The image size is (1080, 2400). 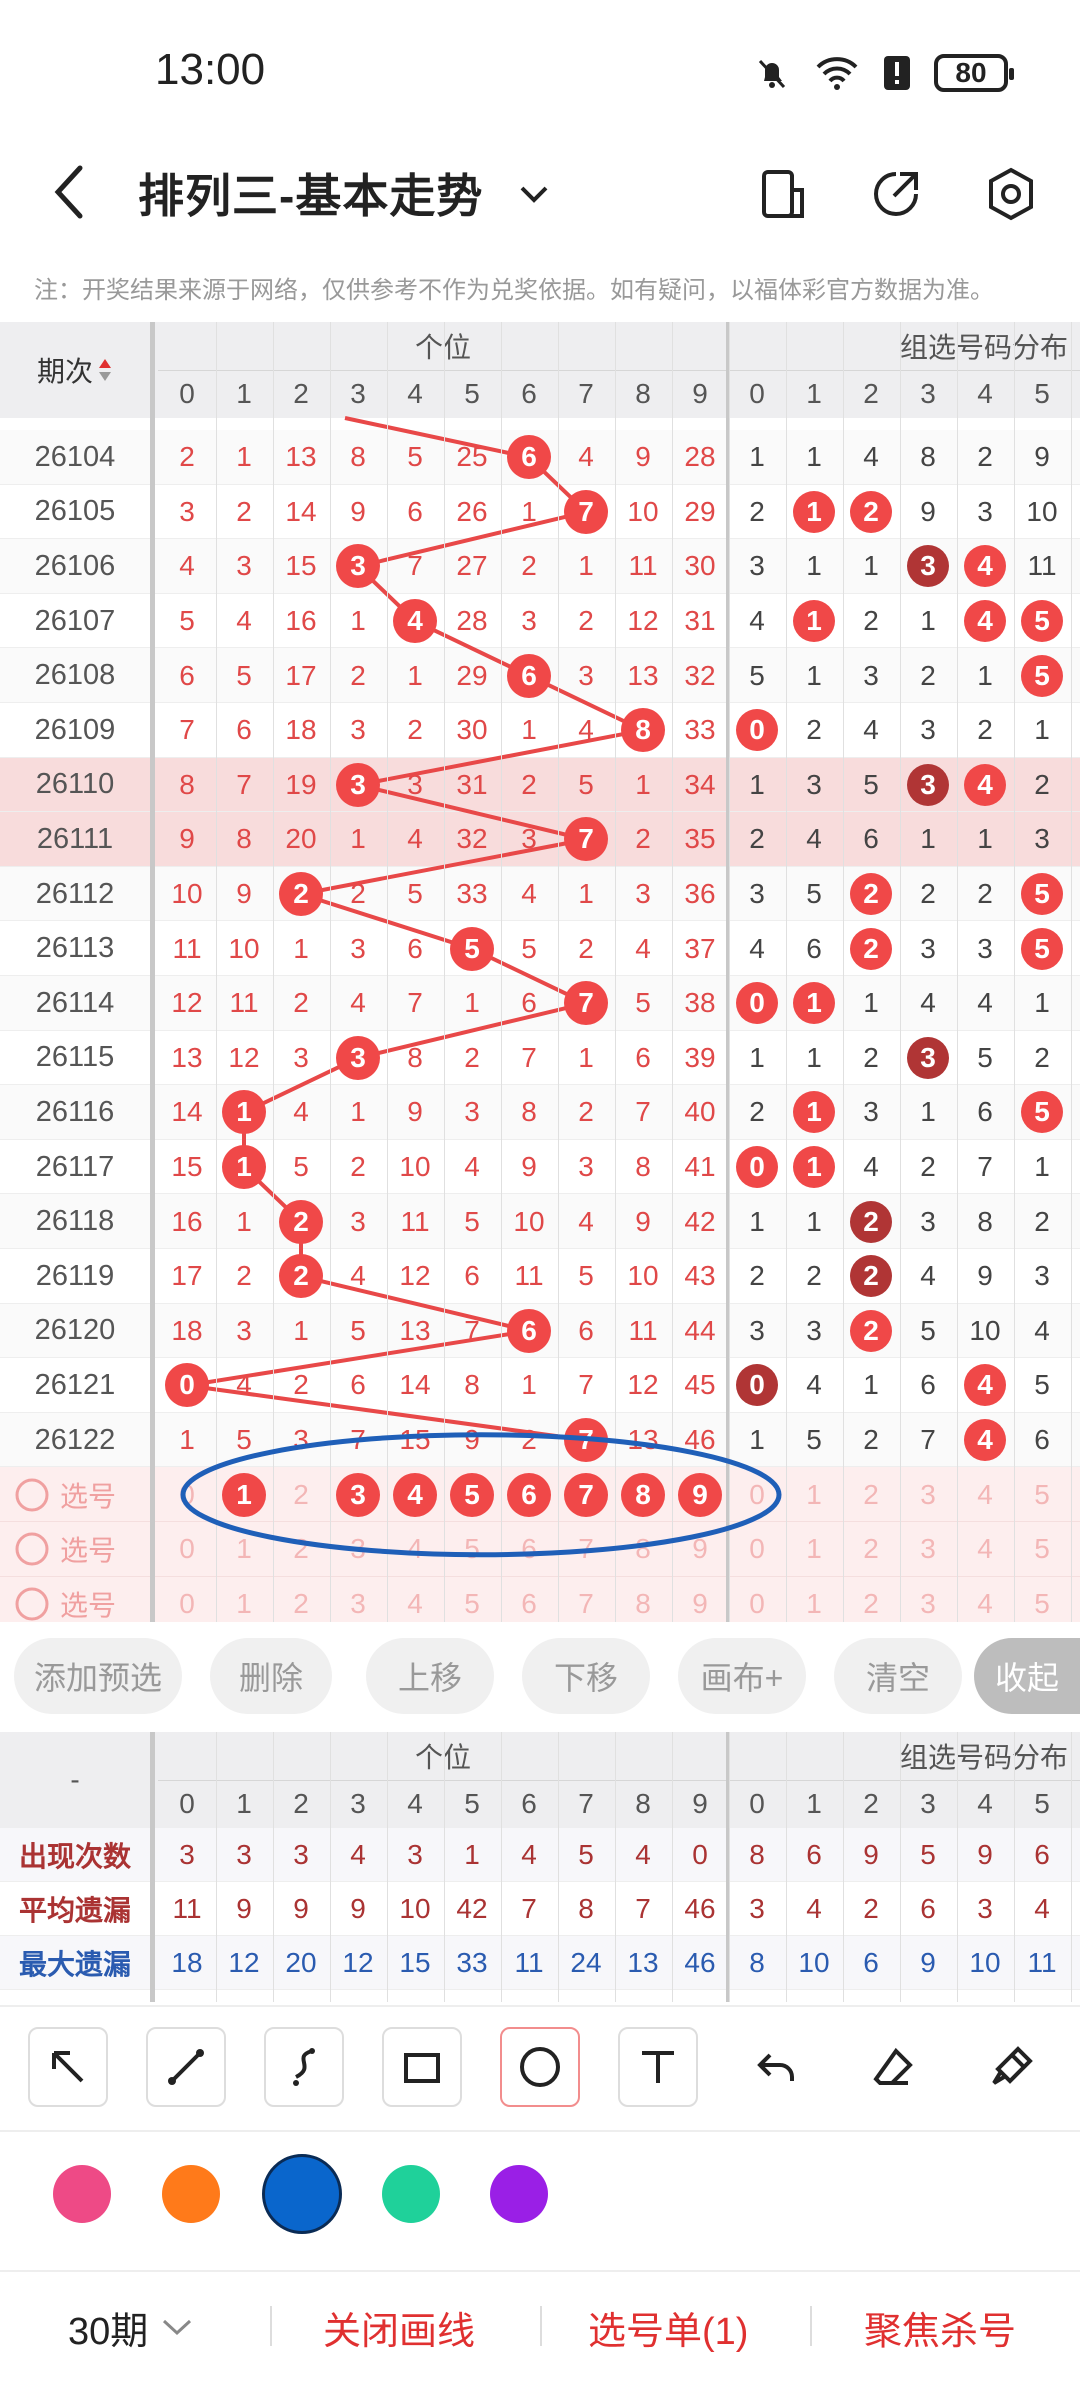 What do you see at coordinates (1027, 1676) in the screenshot?
I see `action-button: 收起` at bounding box center [1027, 1676].